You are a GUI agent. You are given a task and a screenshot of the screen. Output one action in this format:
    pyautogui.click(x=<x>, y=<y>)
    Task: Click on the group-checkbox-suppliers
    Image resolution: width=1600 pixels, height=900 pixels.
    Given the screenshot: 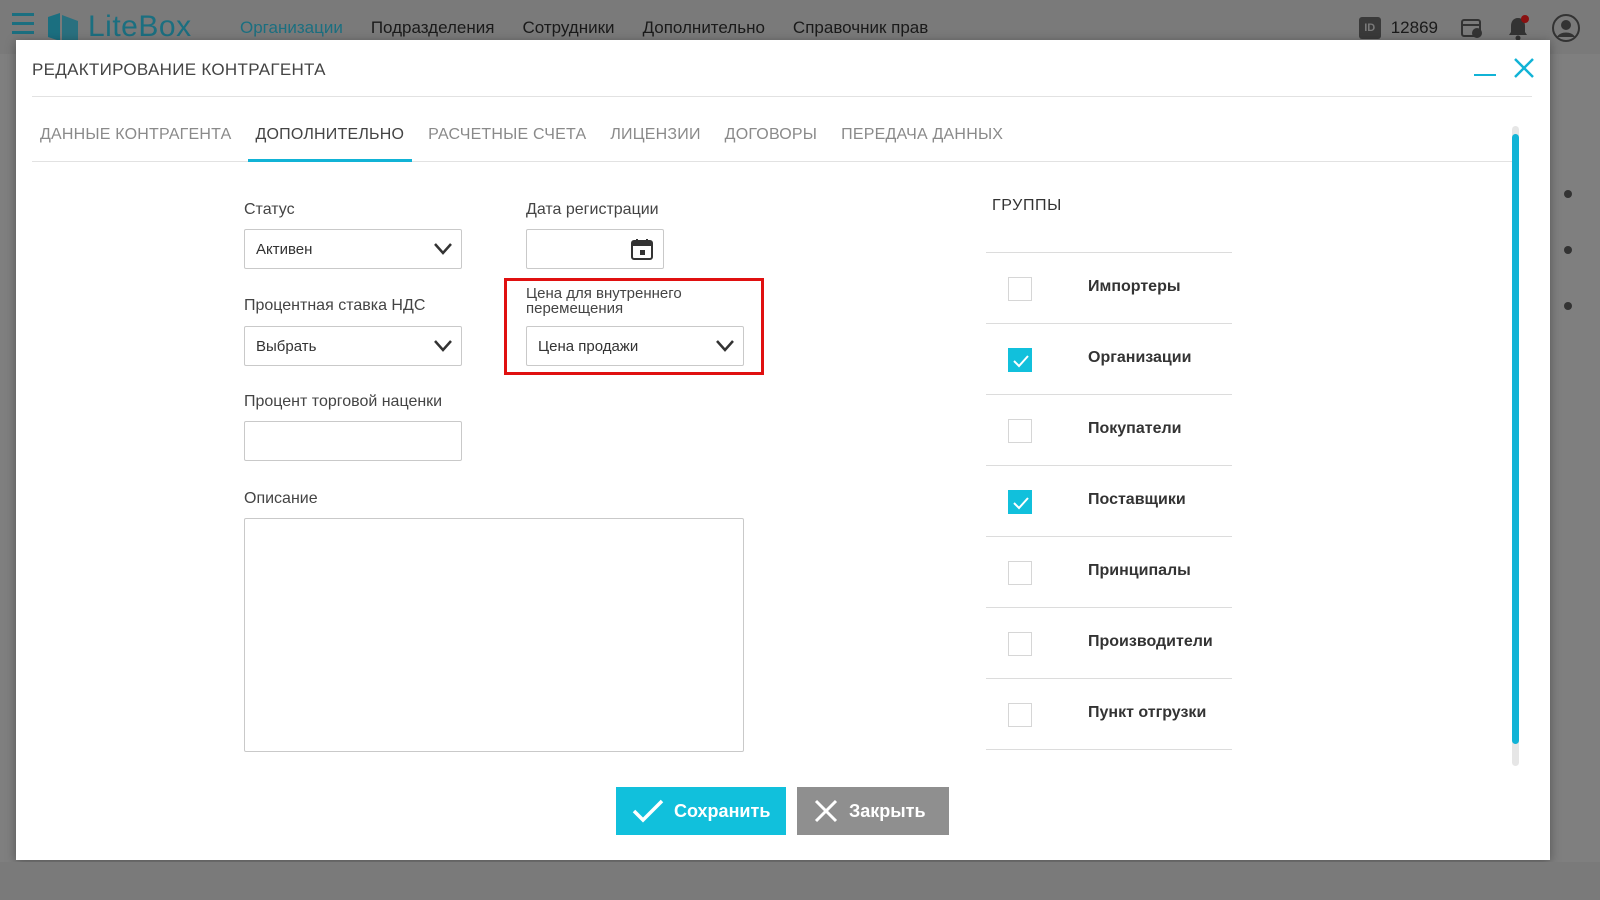 What is the action you would take?
    pyautogui.click(x=1020, y=502)
    